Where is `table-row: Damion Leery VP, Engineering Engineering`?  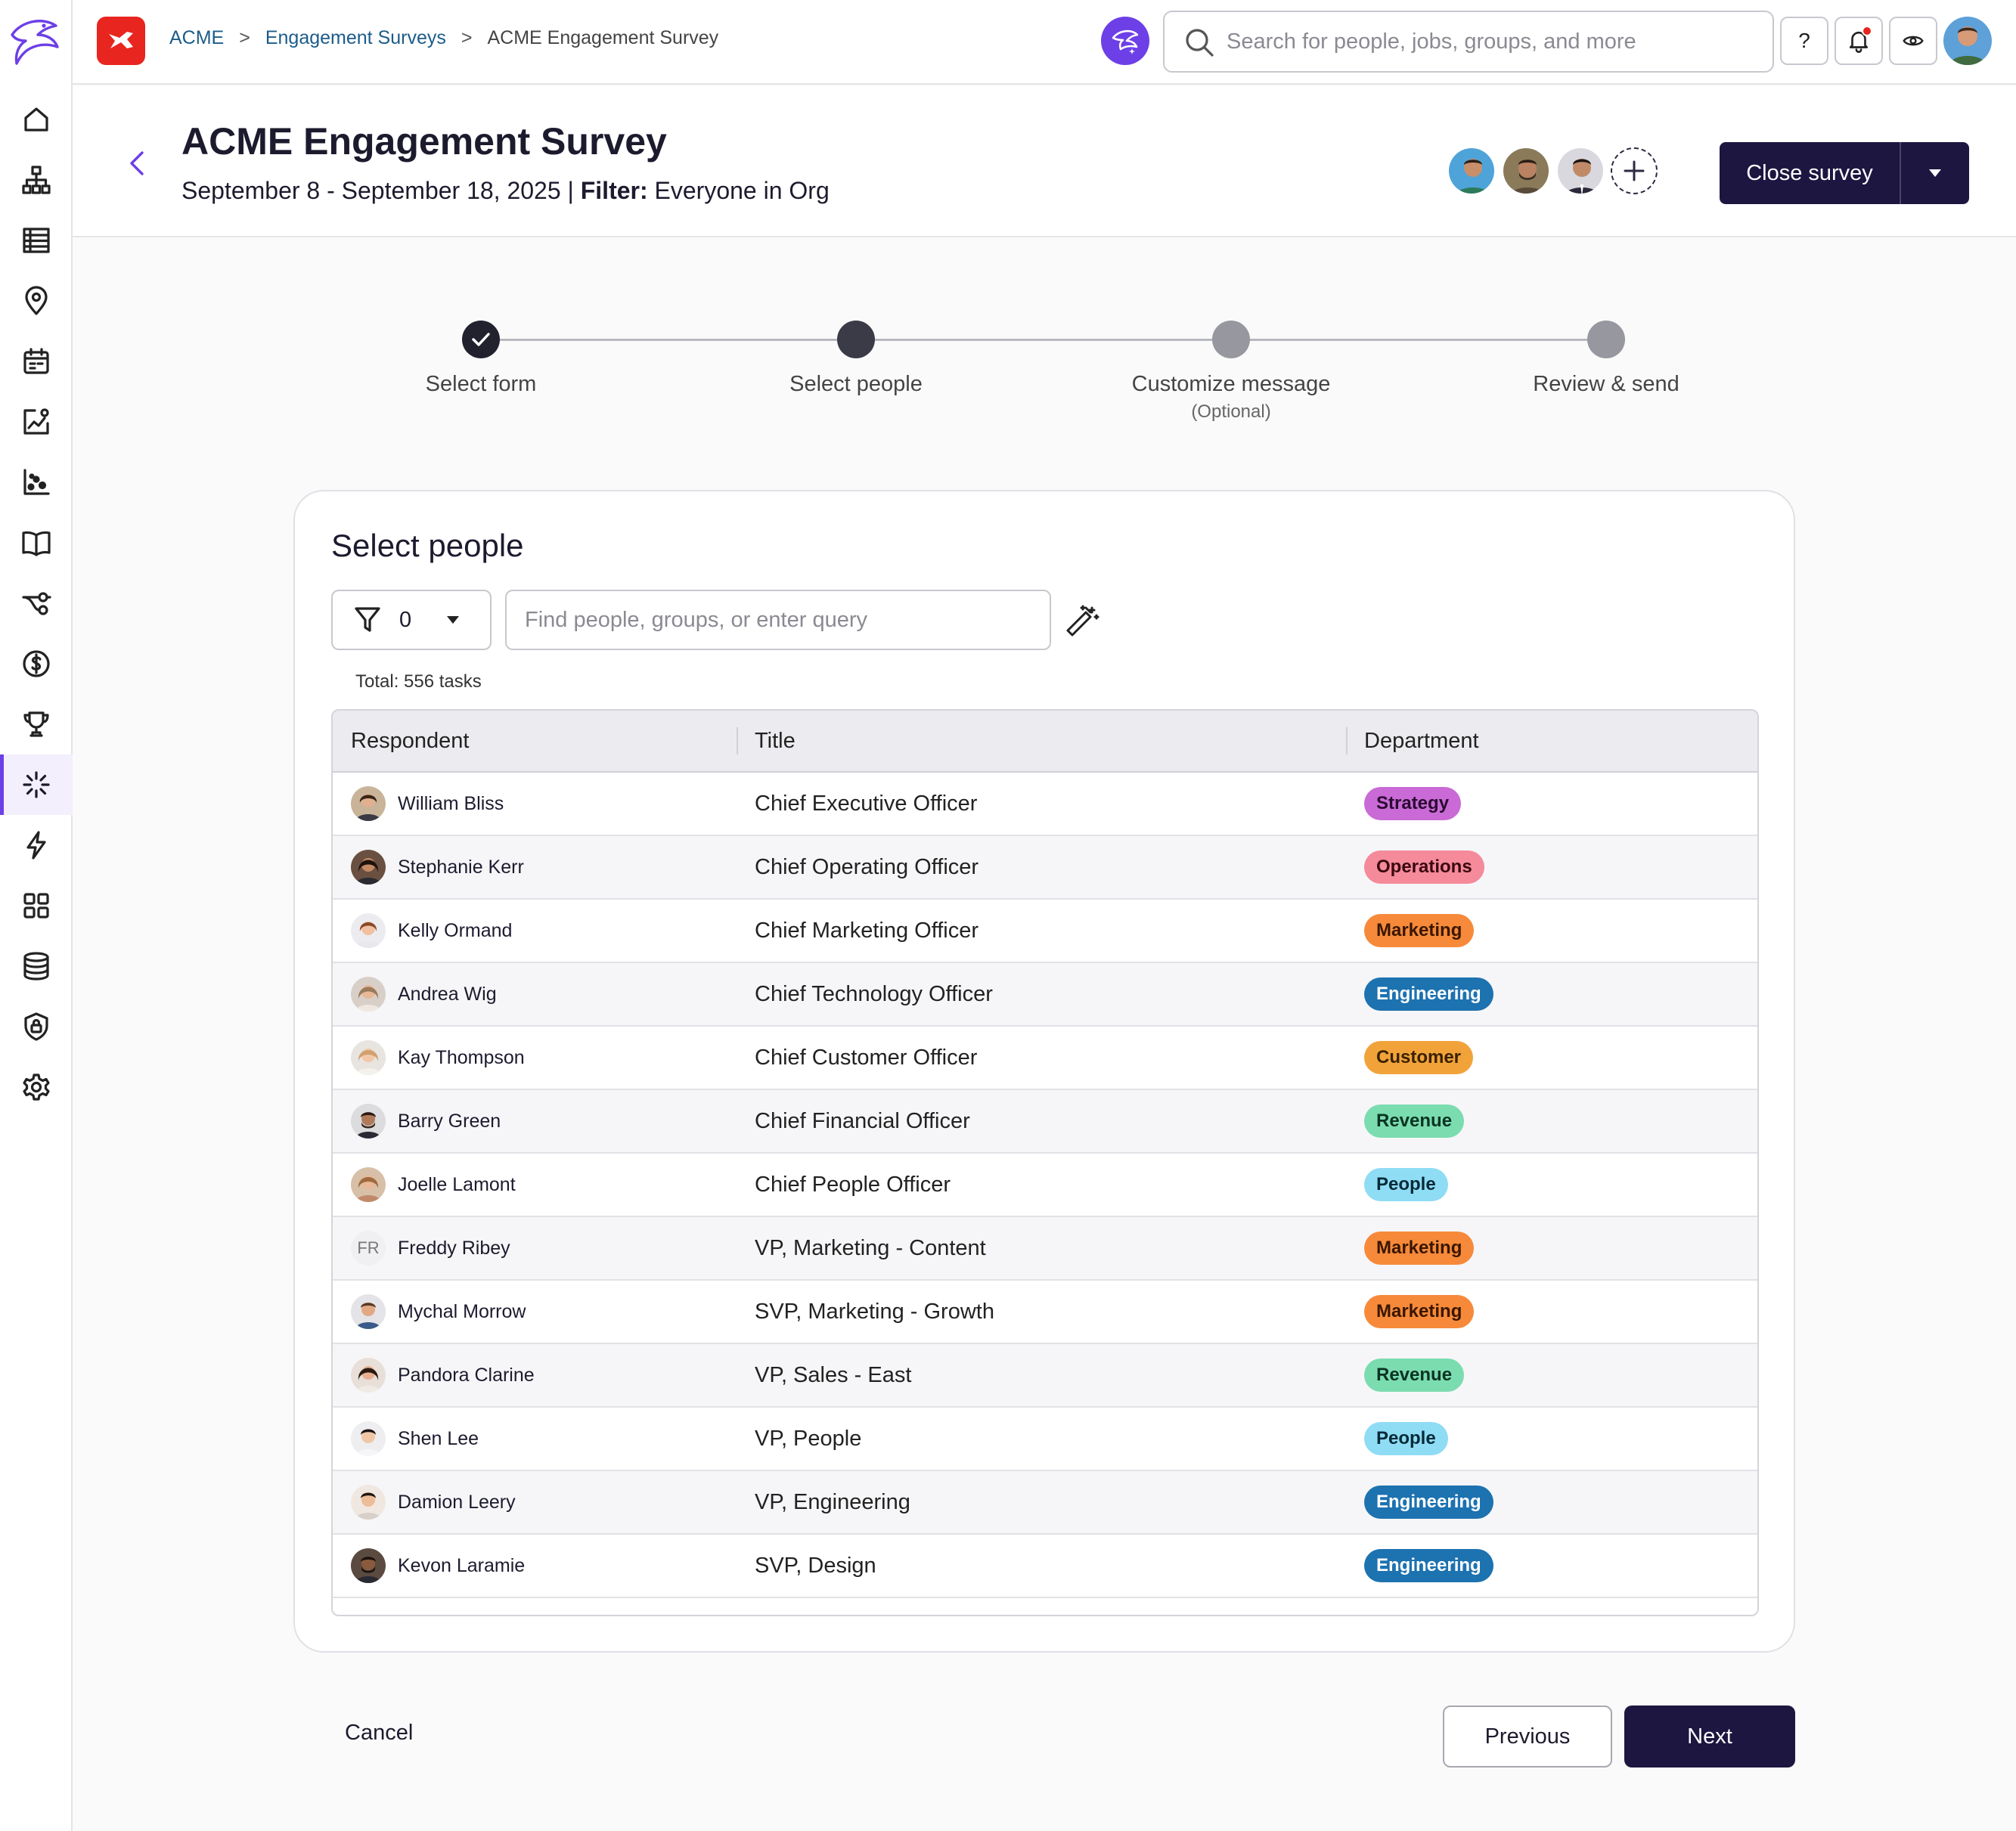
table-row: Damion Leery VP, Engineering Engineering is located at coordinates (1045, 1503).